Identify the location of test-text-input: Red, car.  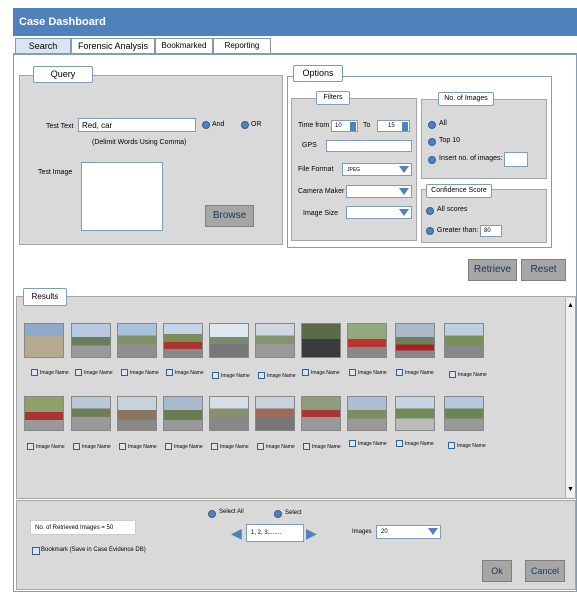
(137, 125).